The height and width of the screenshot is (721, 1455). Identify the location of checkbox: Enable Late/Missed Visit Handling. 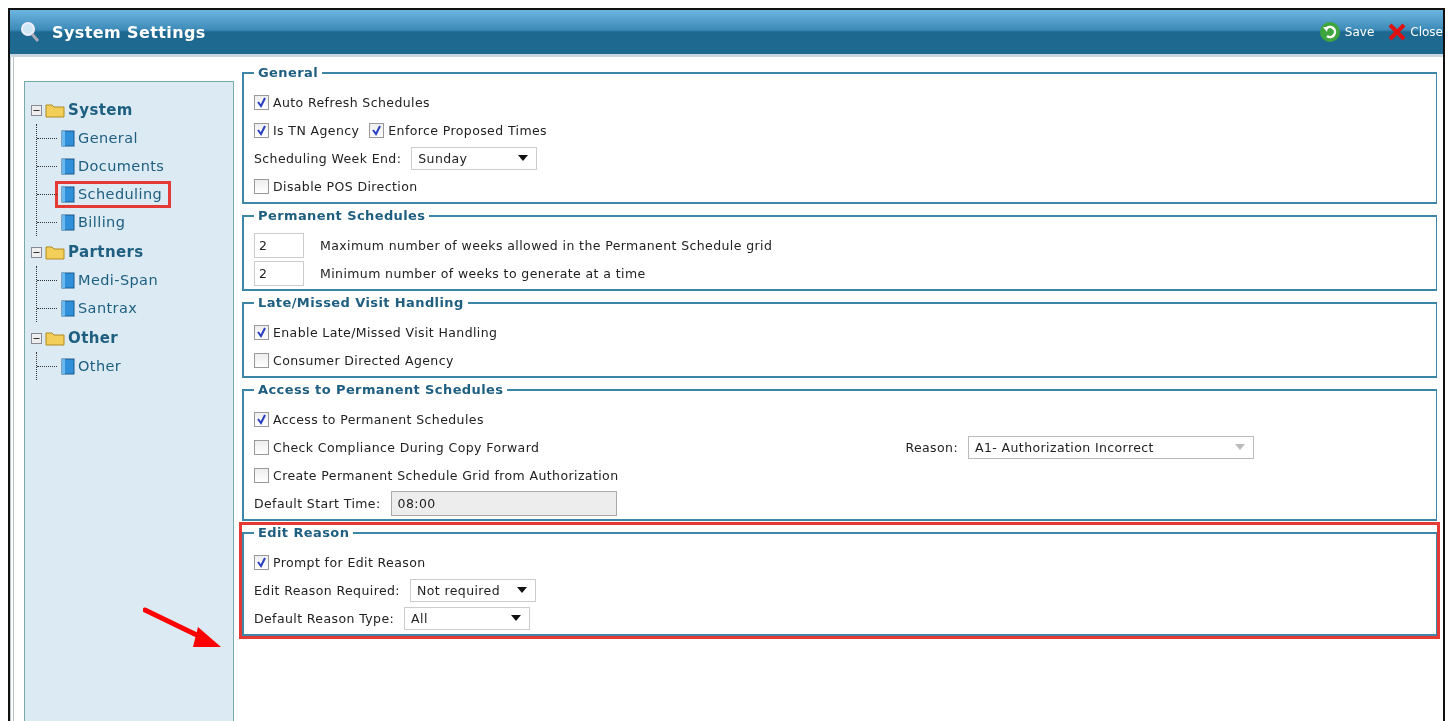
(376, 332).